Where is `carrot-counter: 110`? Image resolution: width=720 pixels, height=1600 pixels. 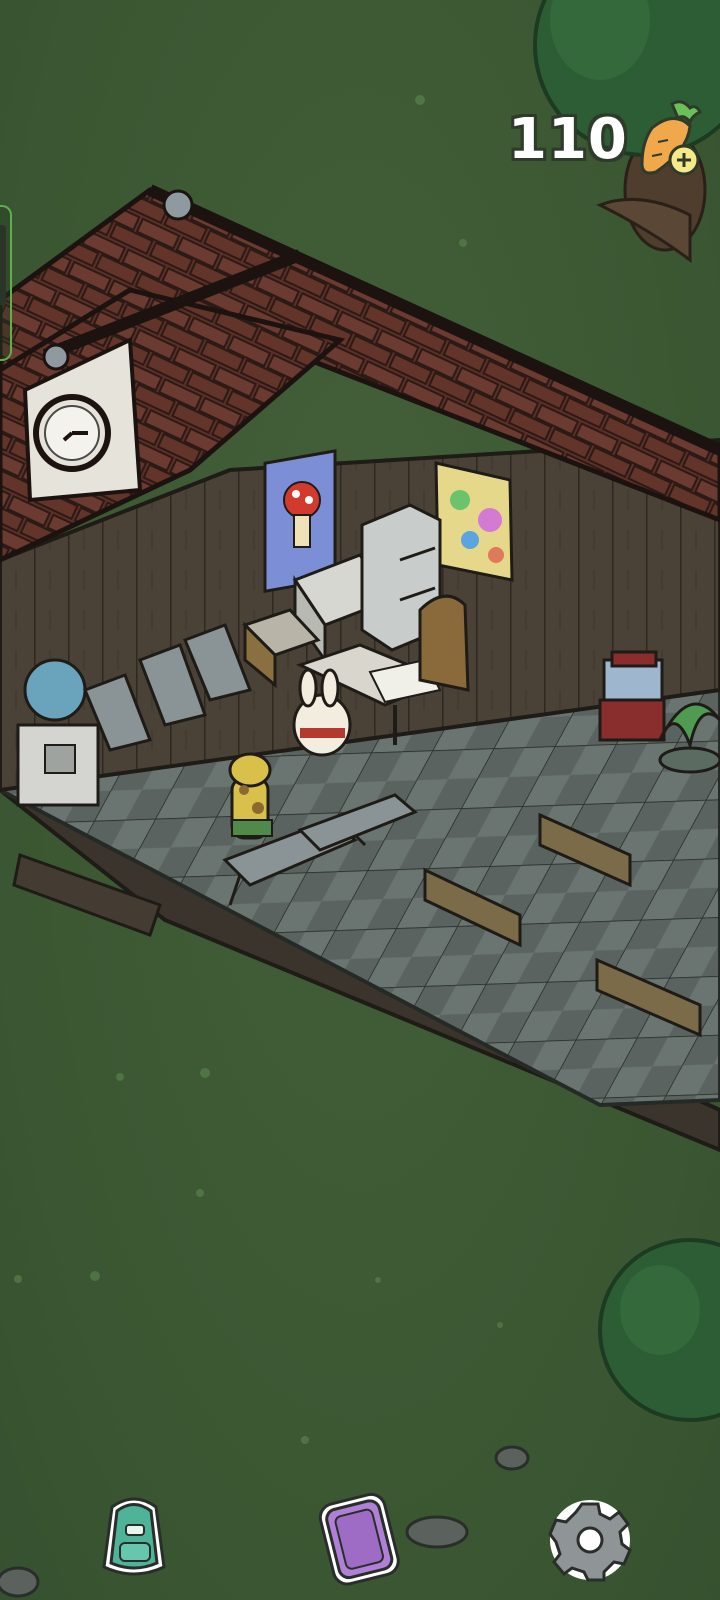
carrot-counter: 110 is located at coordinates (607, 139).